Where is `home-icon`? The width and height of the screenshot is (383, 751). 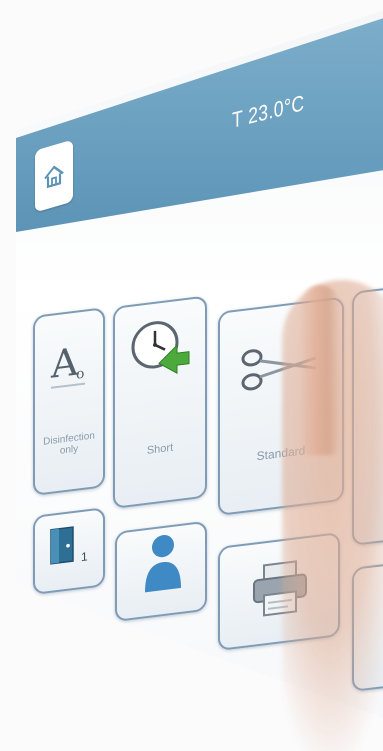
home-icon is located at coordinates (54, 177).